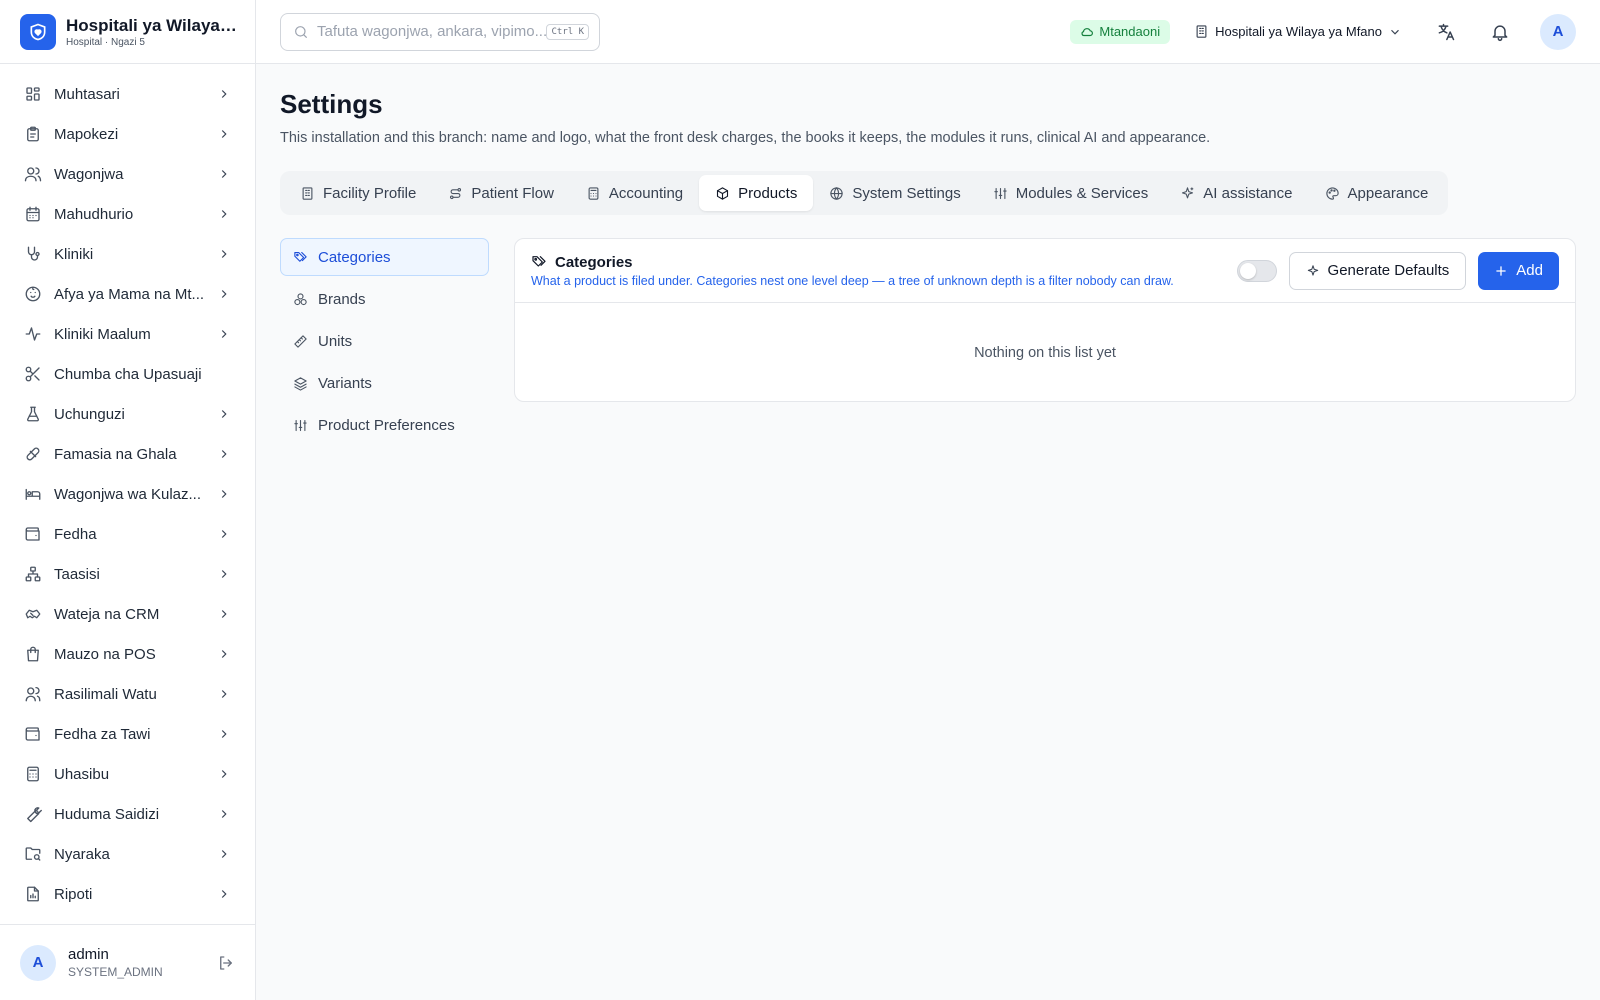 The image size is (1600, 1000). I want to click on activity-icon, so click(33, 334).